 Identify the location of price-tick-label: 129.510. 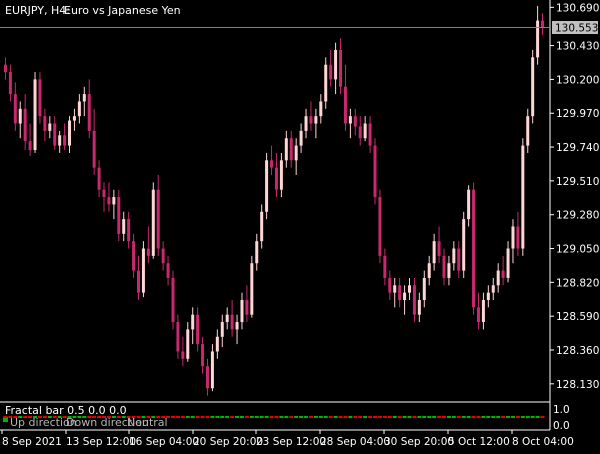
(577, 182).